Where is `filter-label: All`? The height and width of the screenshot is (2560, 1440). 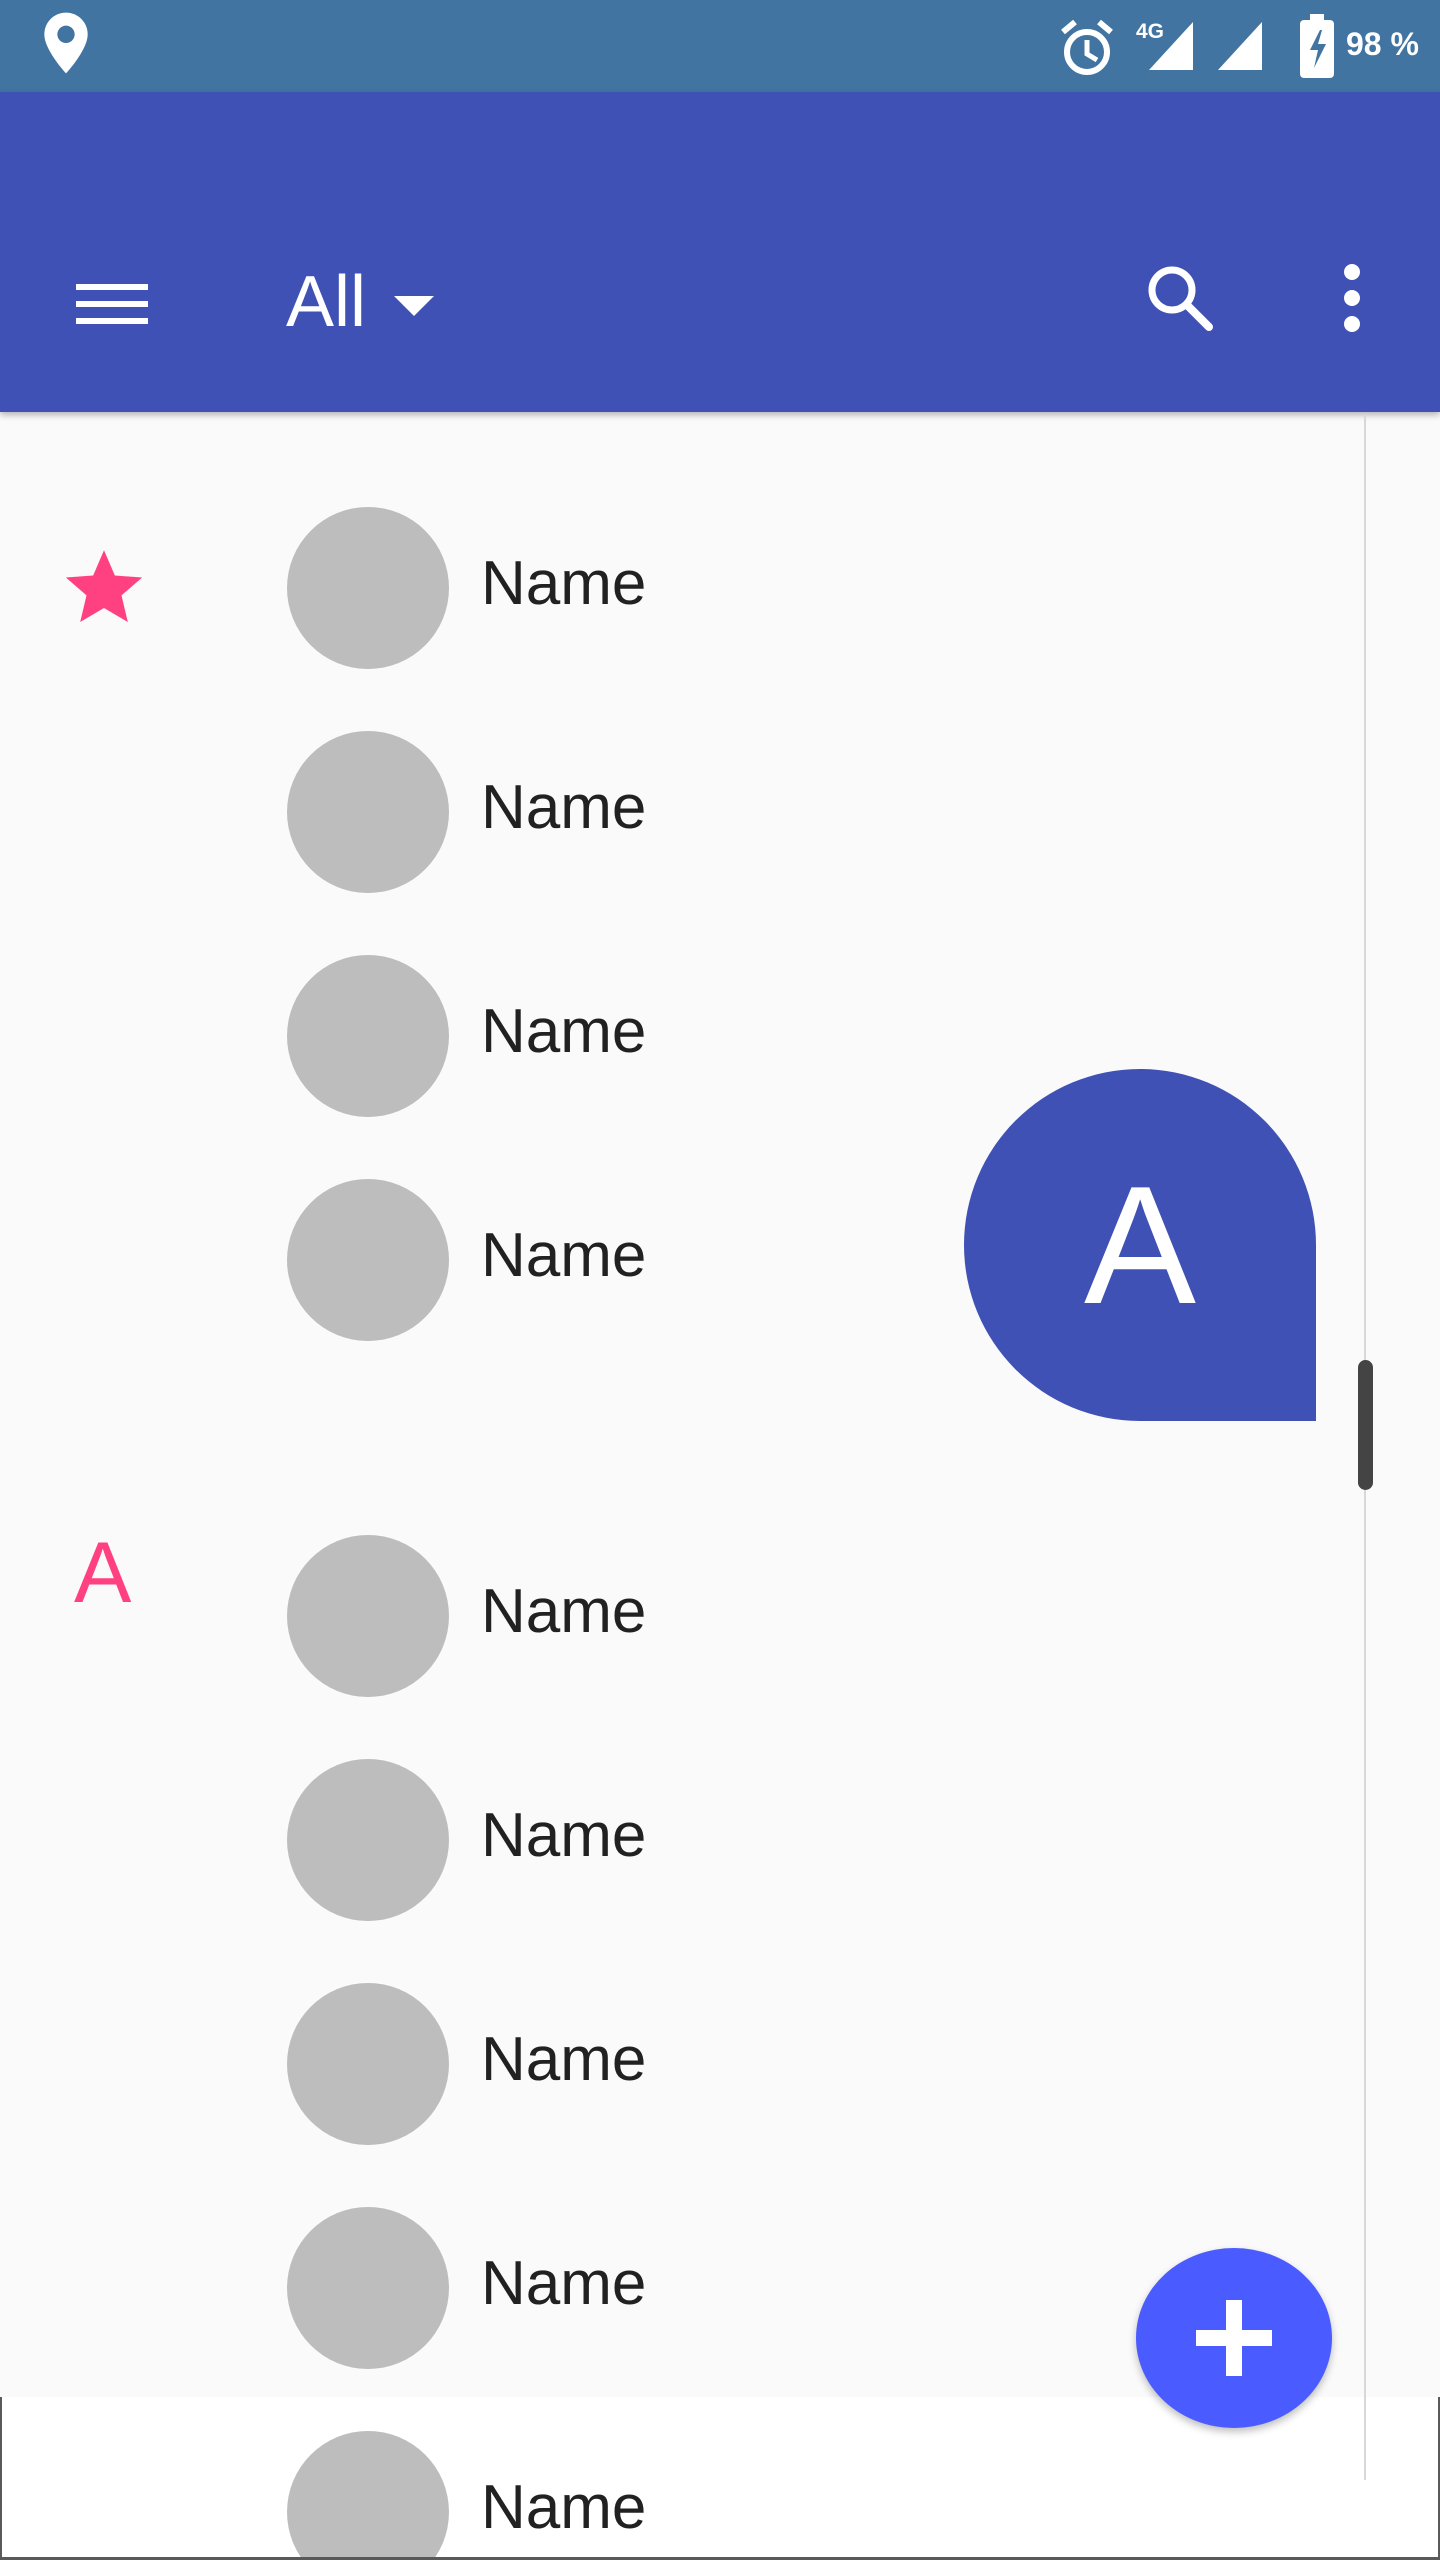 filter-label: All is located at coordinates (326, 302).